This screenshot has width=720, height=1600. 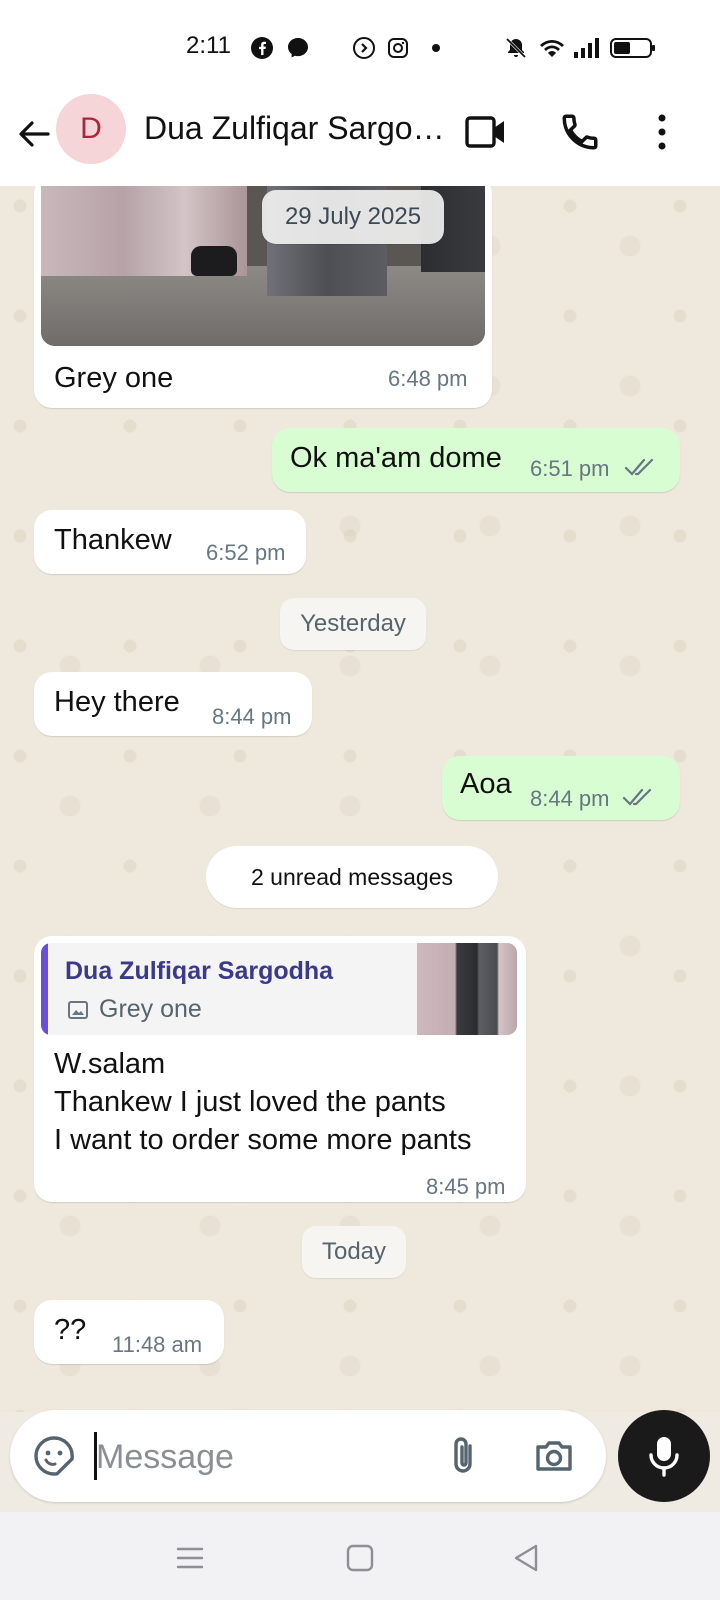 What do you see at coordinates (263, 306) in the screenshot?
I see `photo-floor` at bounding box center [263, 306].